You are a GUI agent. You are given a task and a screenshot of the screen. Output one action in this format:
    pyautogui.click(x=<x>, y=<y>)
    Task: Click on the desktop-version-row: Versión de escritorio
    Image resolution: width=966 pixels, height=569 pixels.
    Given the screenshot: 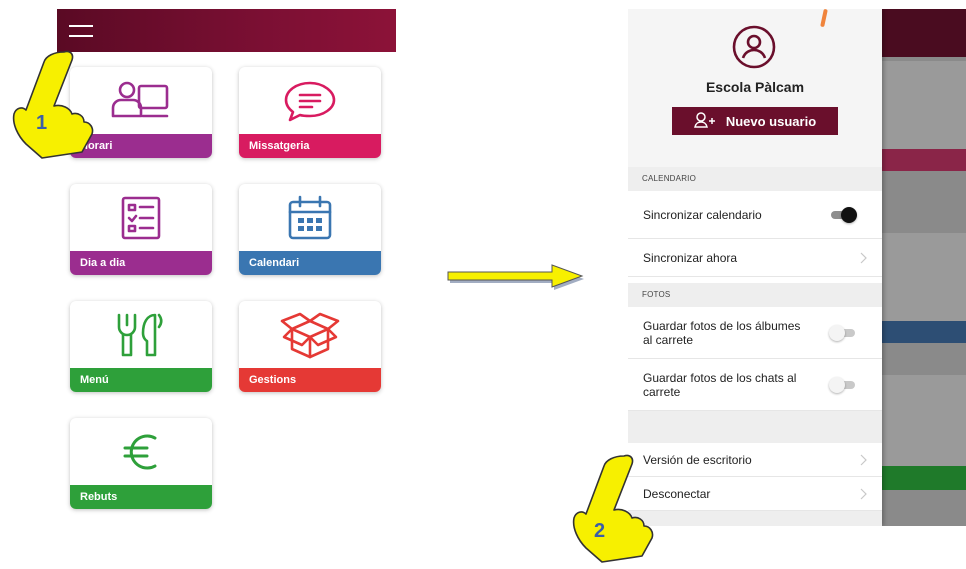 What is the action you would take?
    pyautogui.click(x=755, y=460)
    